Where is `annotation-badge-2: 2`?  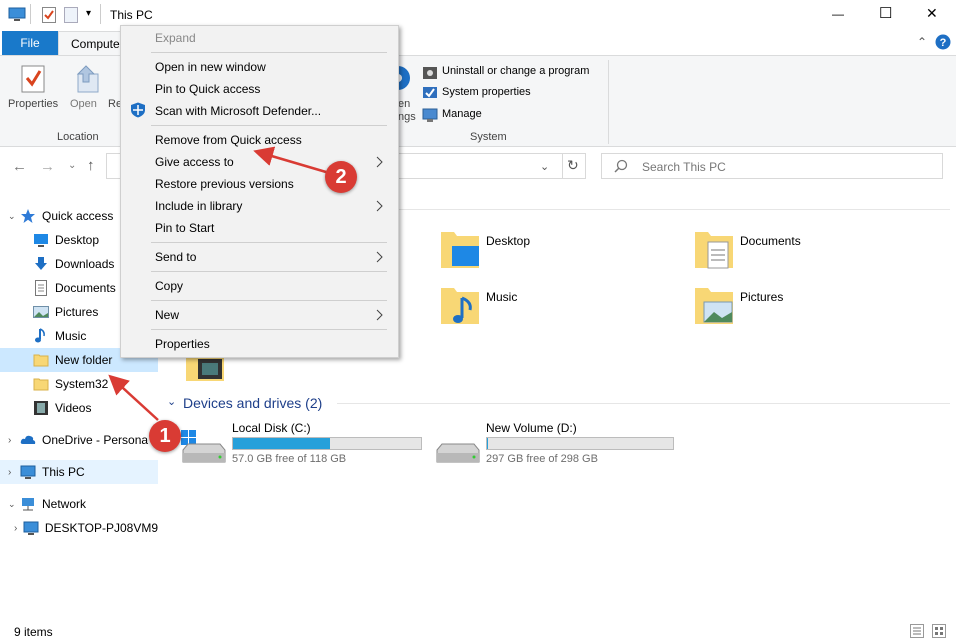 annotation-badge-2: 2 is located at coordinates (341, 177).